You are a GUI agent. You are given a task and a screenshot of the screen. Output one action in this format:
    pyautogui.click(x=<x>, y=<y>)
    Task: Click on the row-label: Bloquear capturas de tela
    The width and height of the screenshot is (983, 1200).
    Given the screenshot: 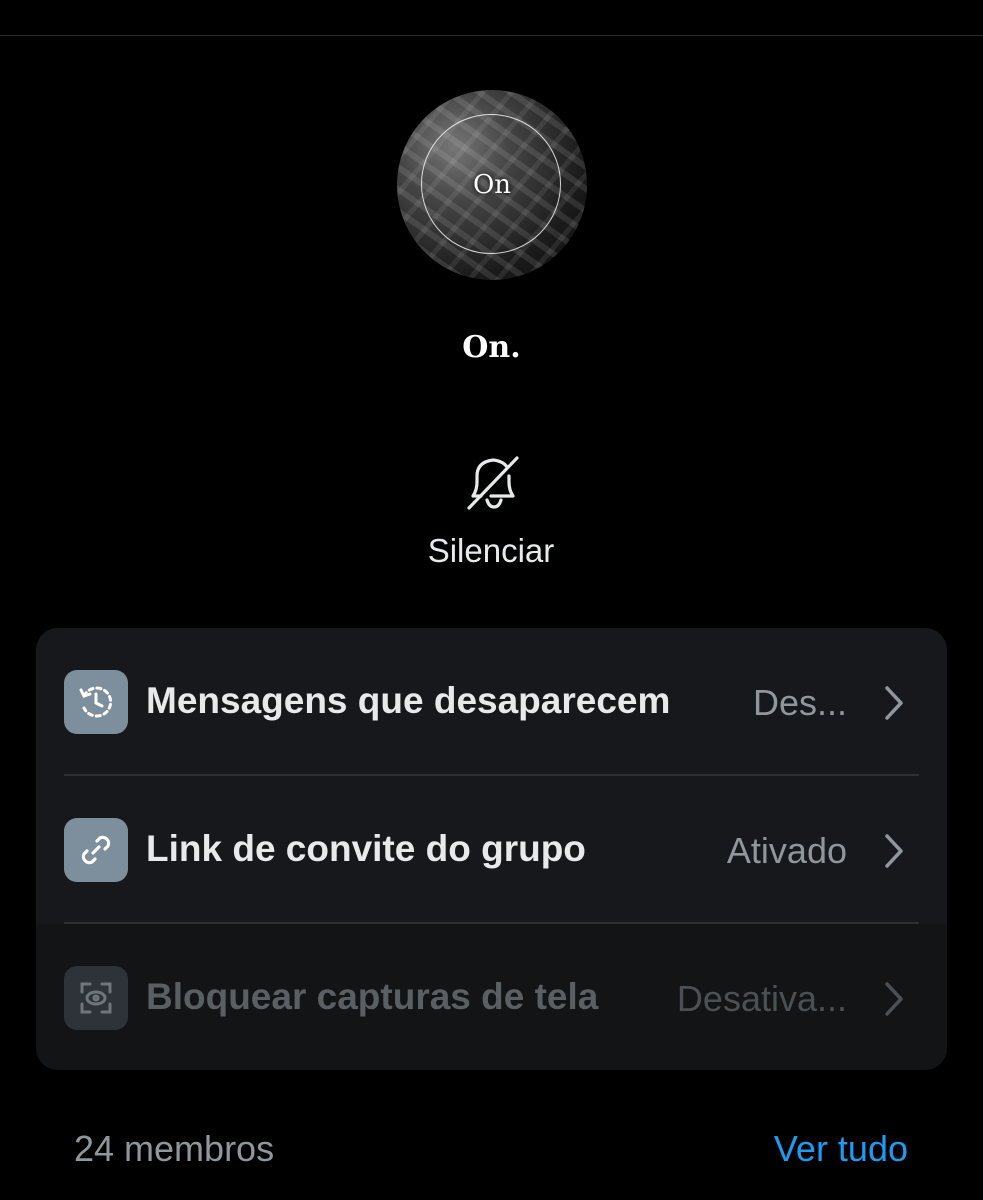 What is the action you would take?
    pyautogui.click(x=372, y=996)
    